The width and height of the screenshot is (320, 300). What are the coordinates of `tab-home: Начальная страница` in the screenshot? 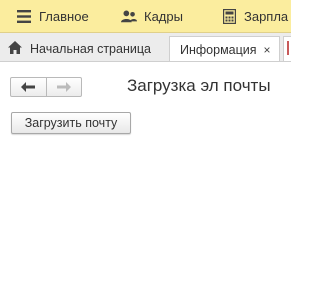 It's located at (84, 48).